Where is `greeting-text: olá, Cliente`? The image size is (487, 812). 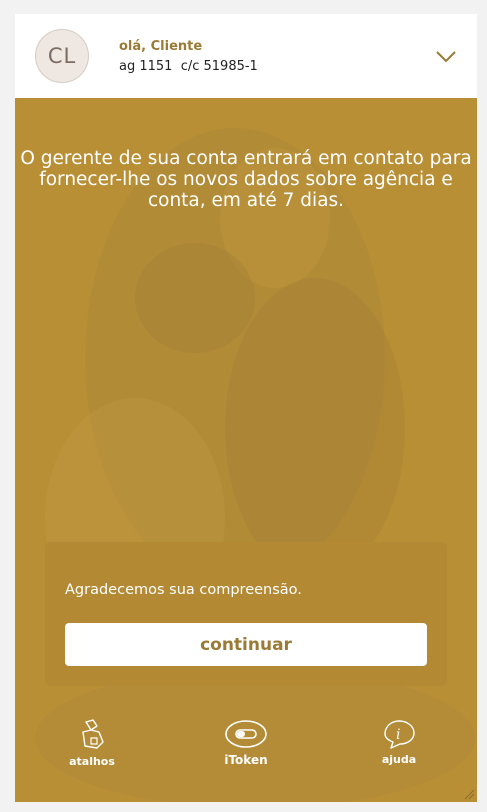 greeting-text: olá, Cliente is located at coordinates (161, 46).